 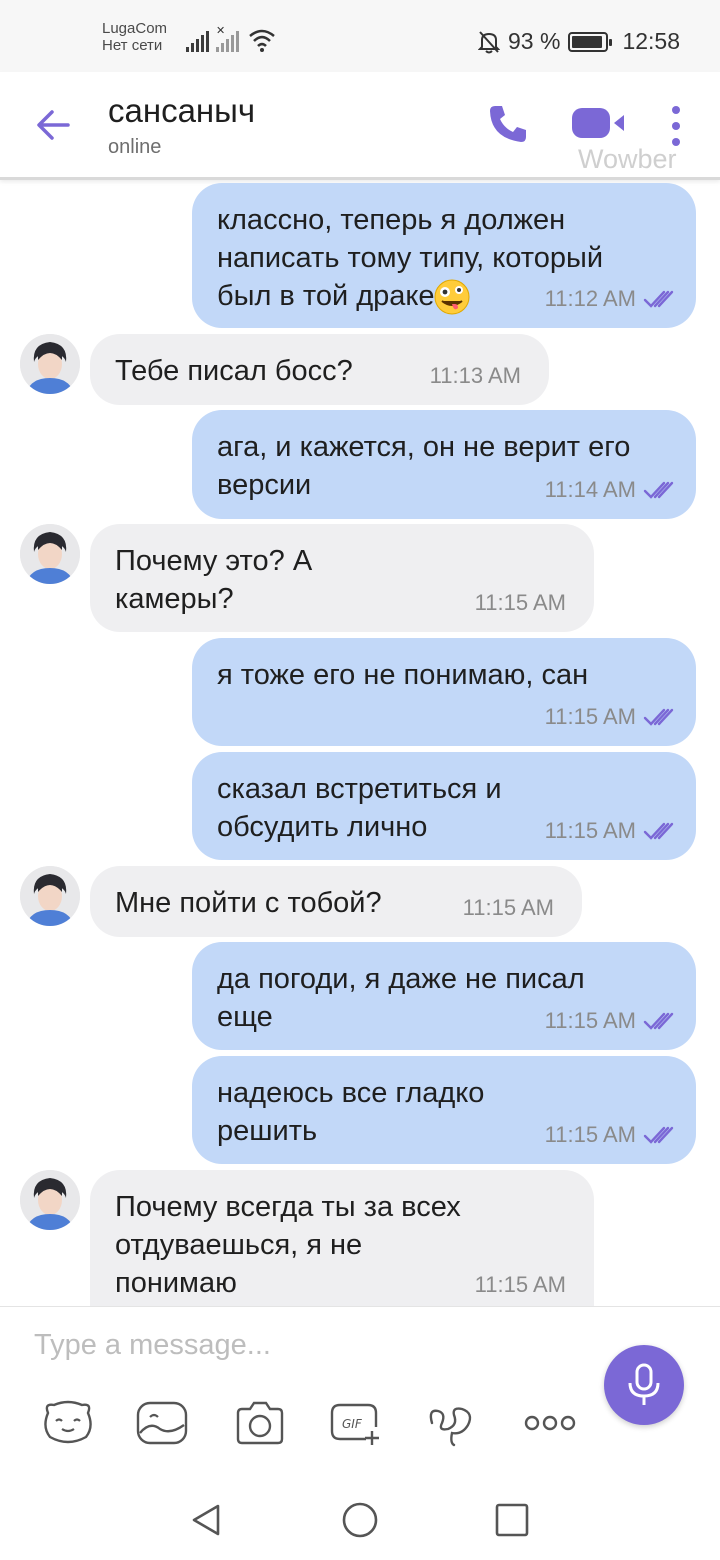 I want to click on camera-icon, so click(x=260, y=1423).